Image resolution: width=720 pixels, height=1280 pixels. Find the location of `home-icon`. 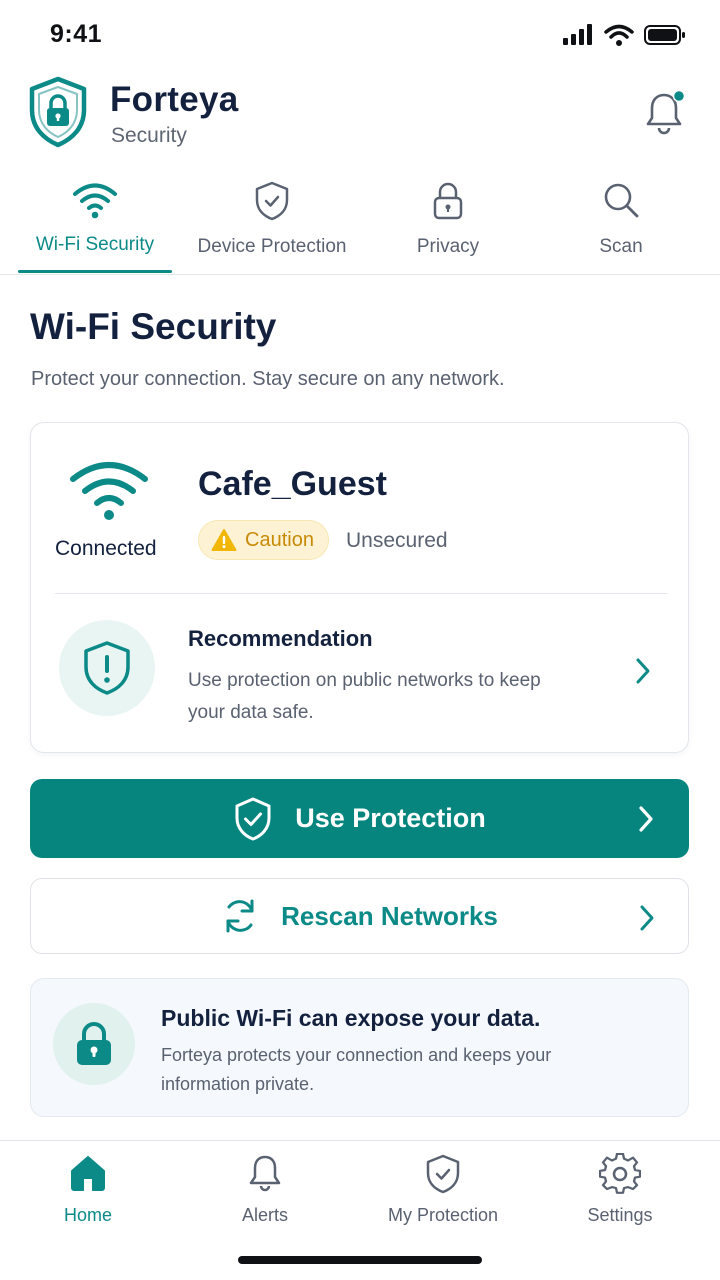

home-icon is located at coordinates (88, 1173).